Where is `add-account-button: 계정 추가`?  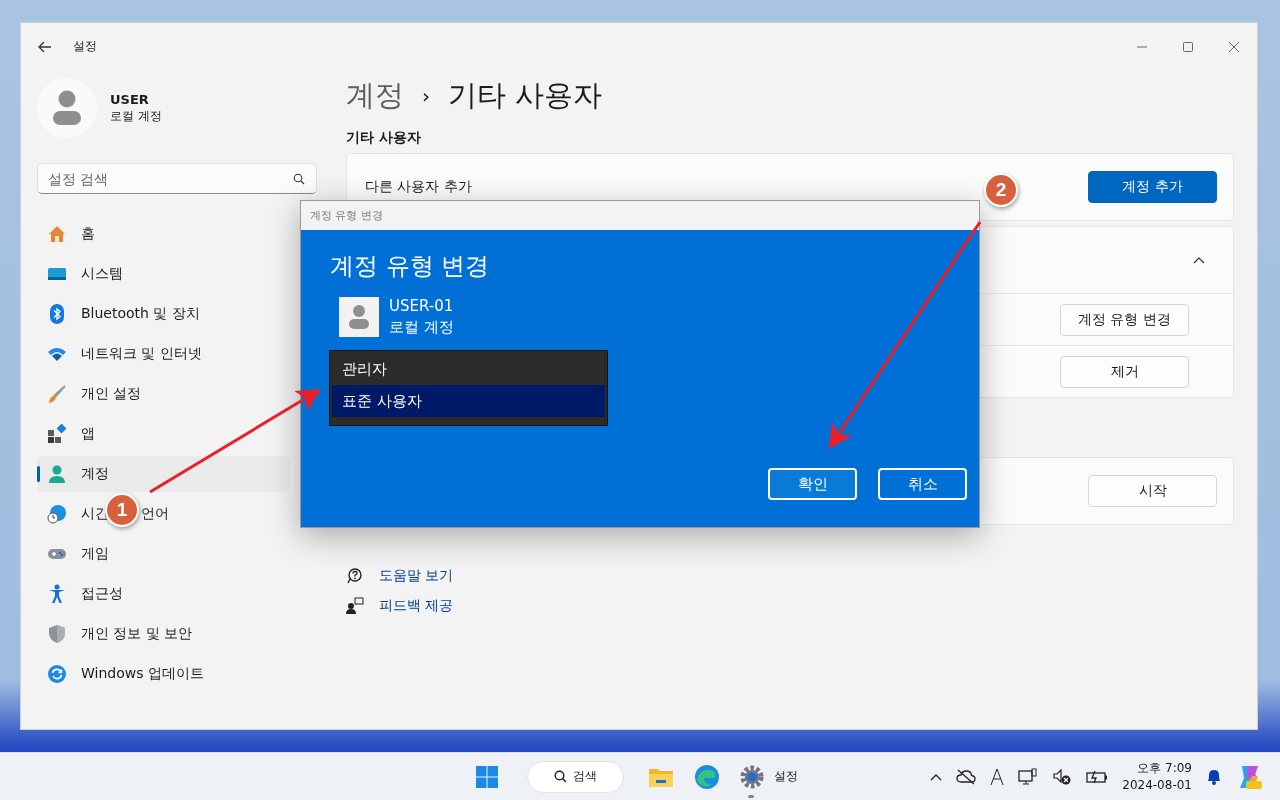
add-account-button: 계정 추가 is located at coordinates (1152, 187).